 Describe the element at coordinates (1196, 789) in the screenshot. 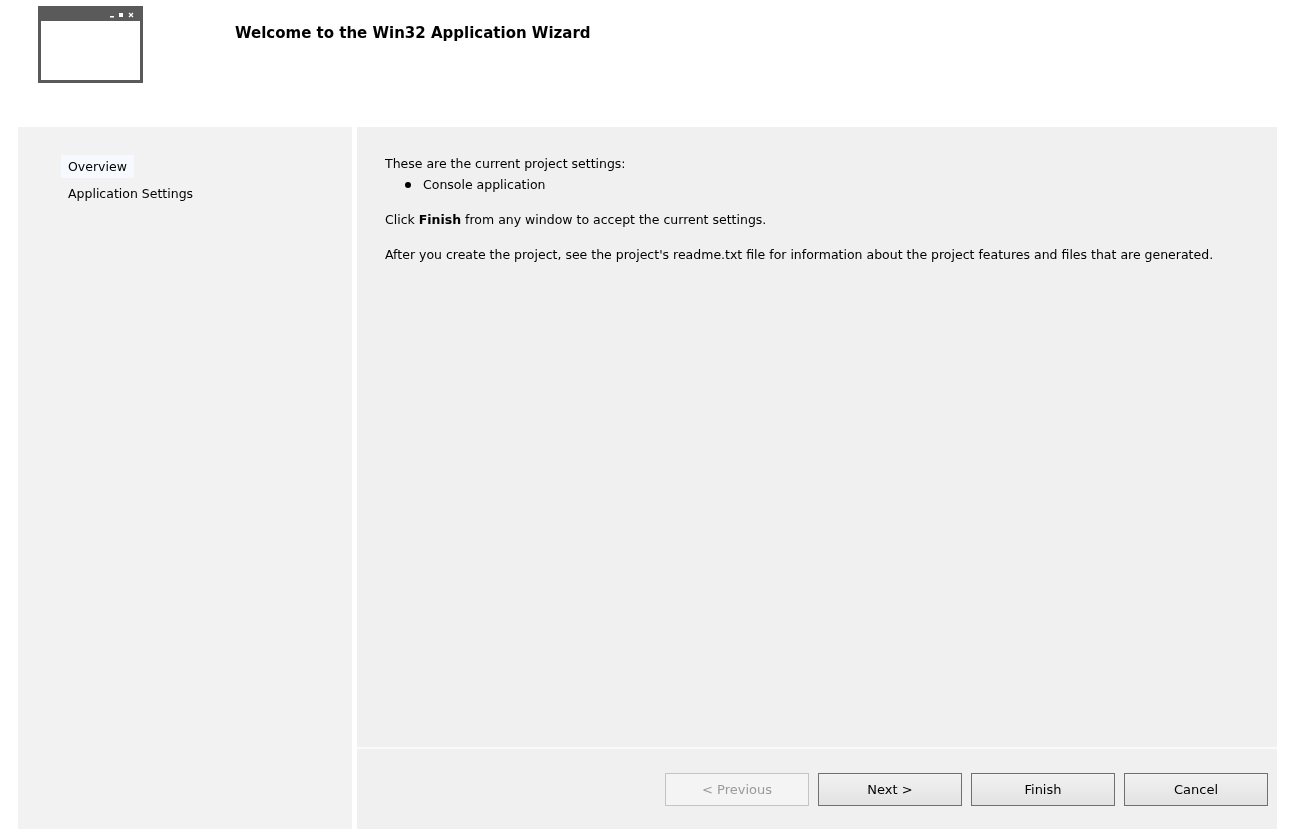

I see `wizard-button: Cancel` at that location.